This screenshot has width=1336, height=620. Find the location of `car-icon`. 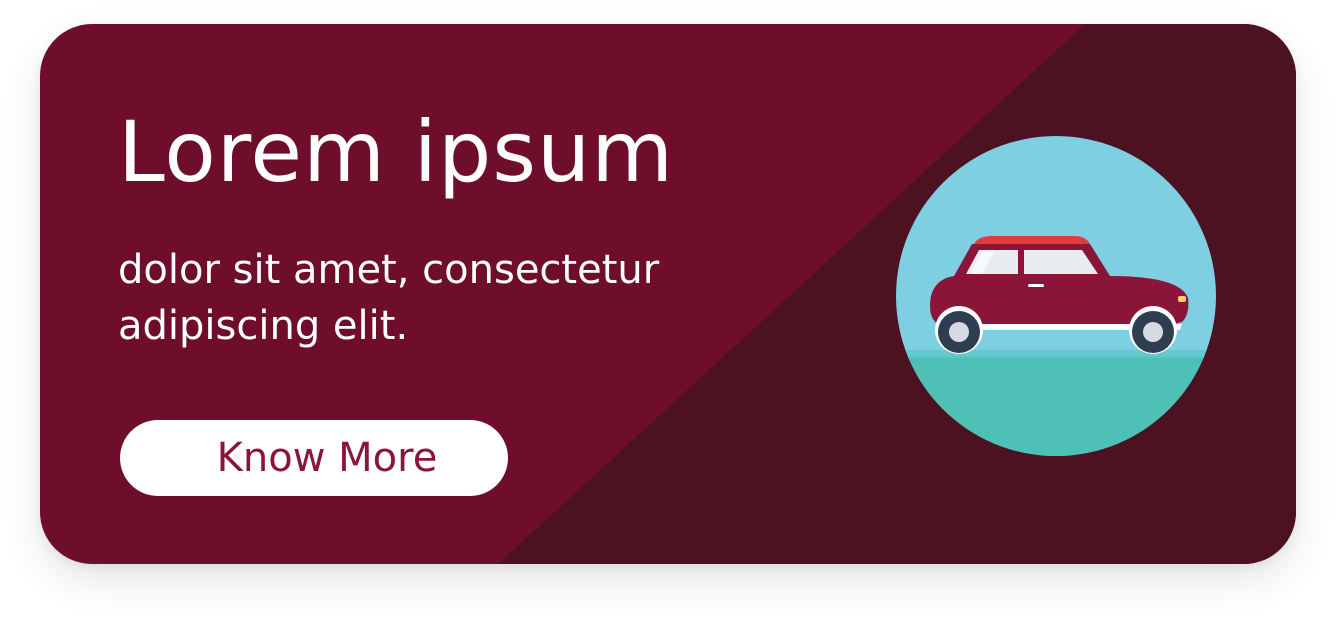

car-icon is located at coordinates (1056, 296).